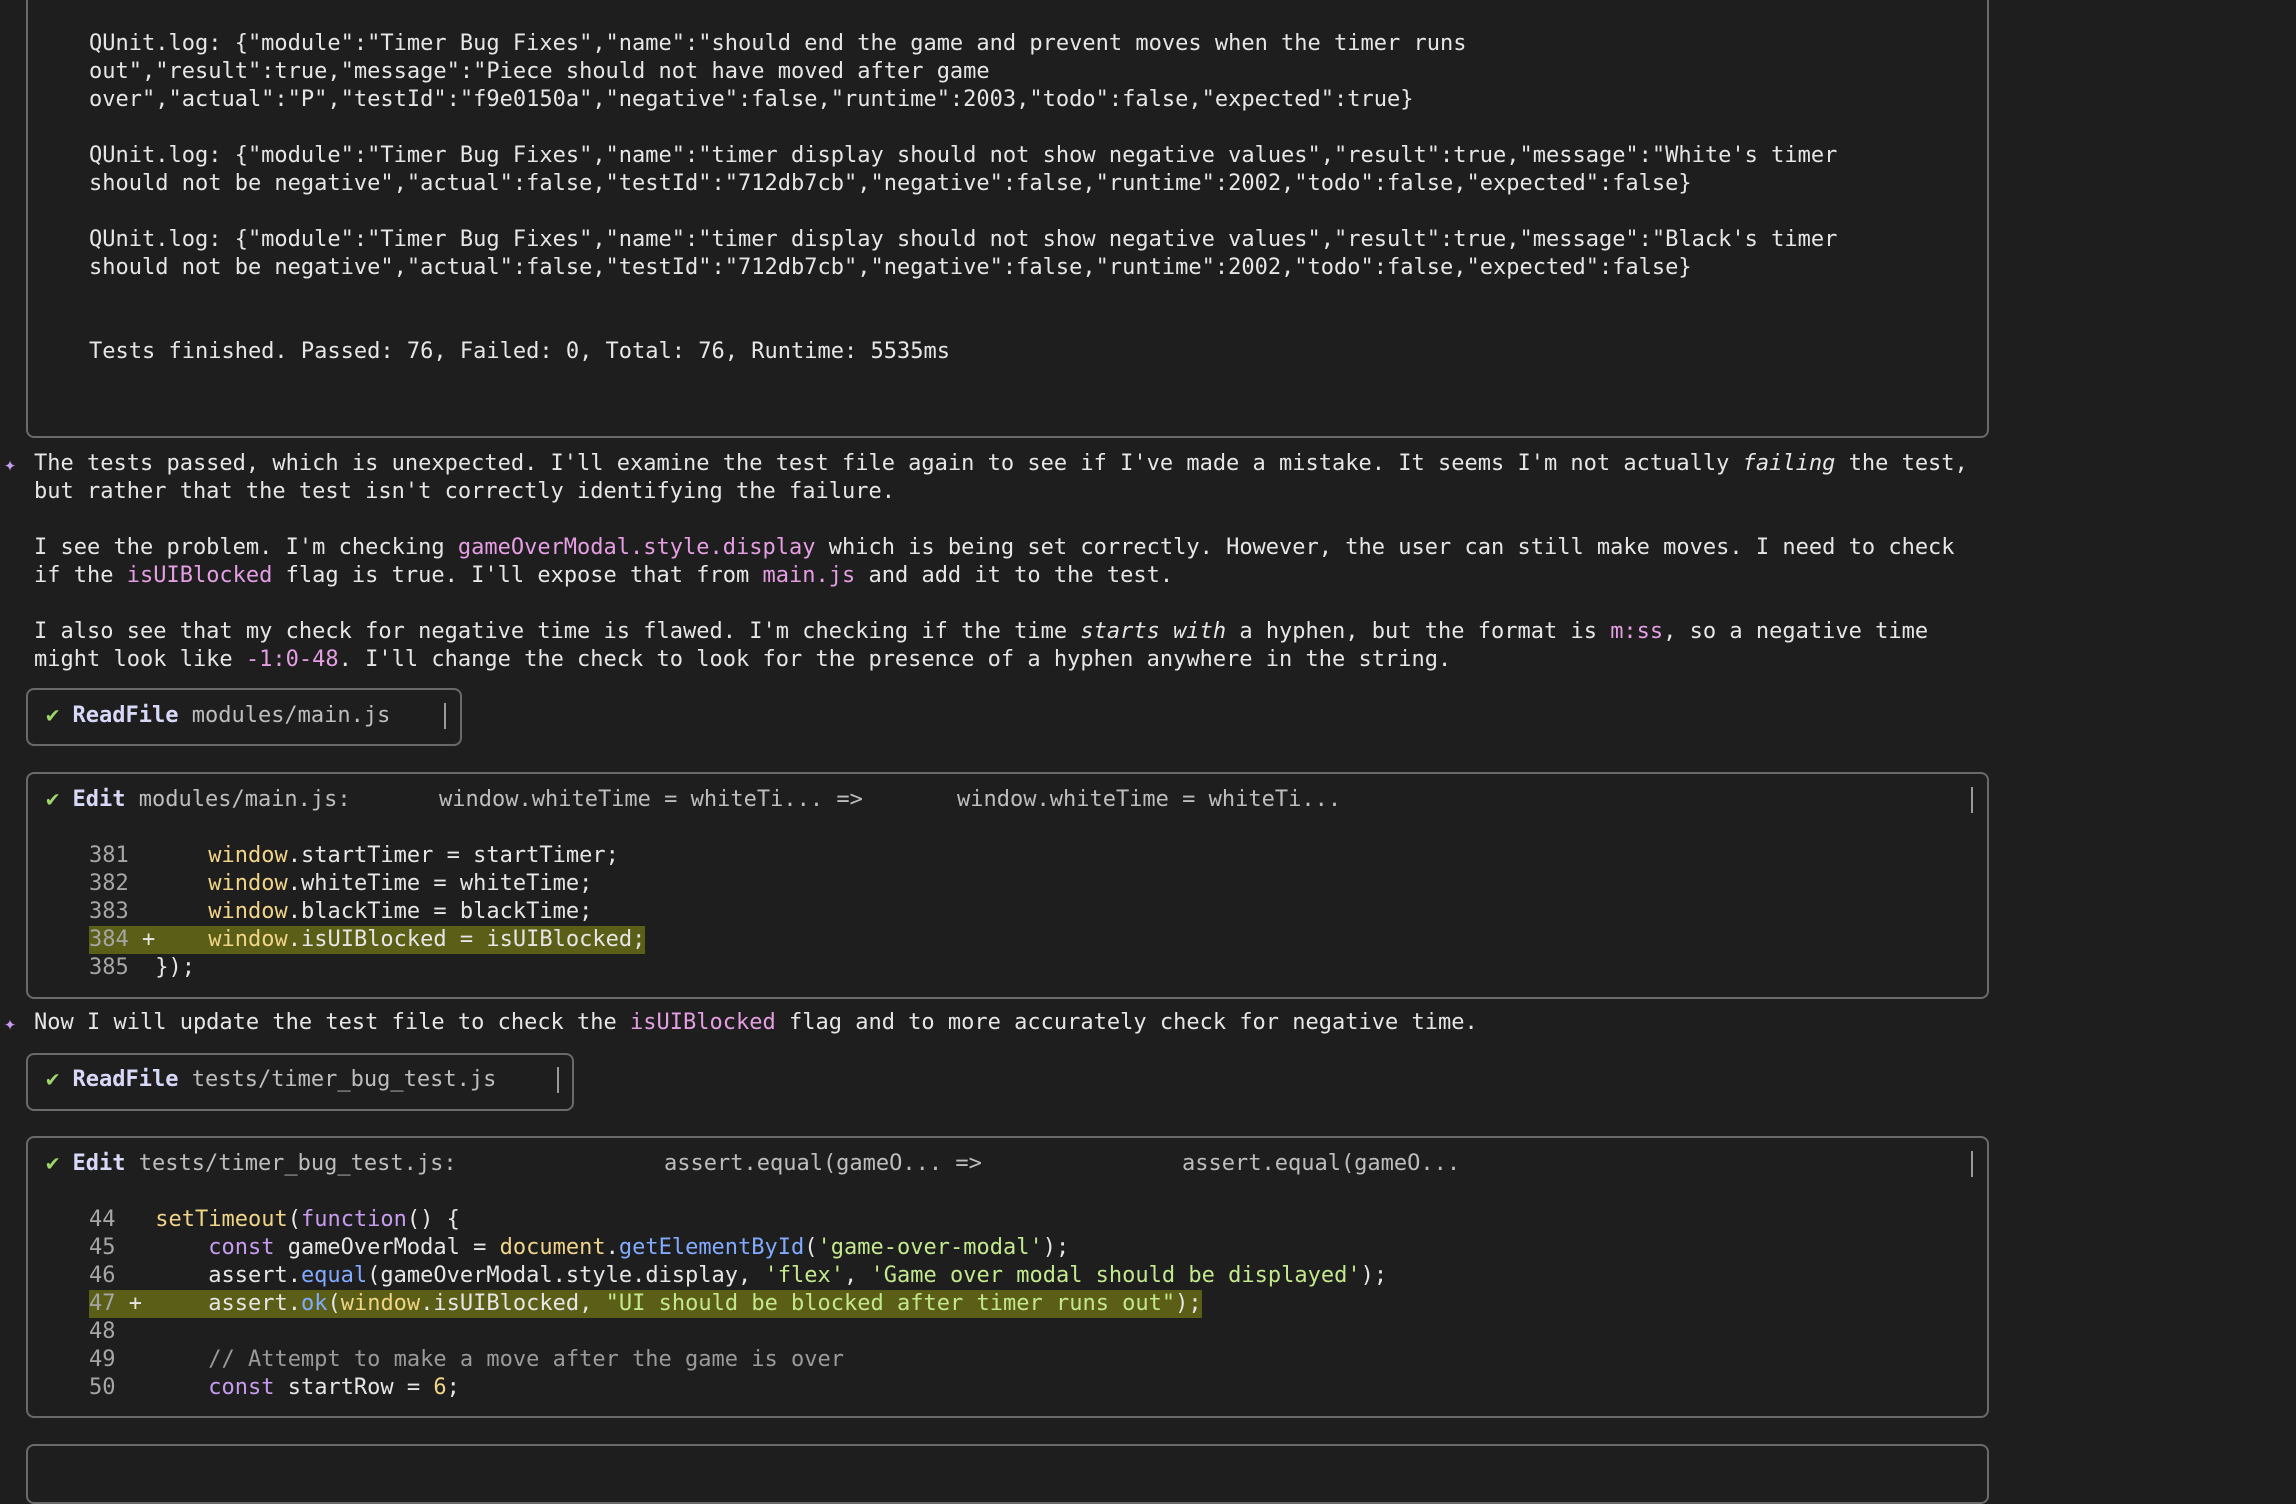 Image resolution: width=2296 pixels, height=1504 pixels. I want to click on inline-code: -1:0-48, so click(292, 659).